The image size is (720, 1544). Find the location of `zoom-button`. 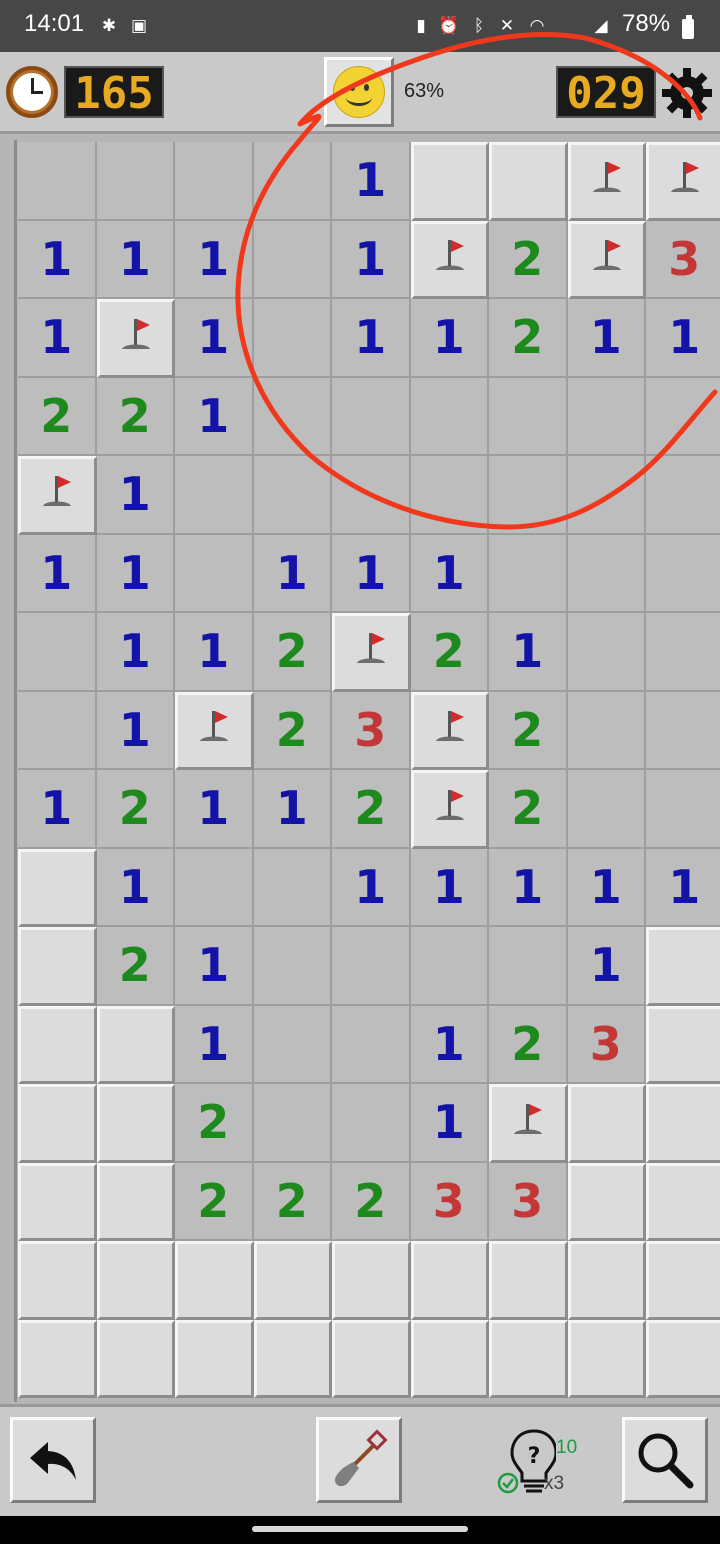

zoom-button is located at coordinates (665, 1460).